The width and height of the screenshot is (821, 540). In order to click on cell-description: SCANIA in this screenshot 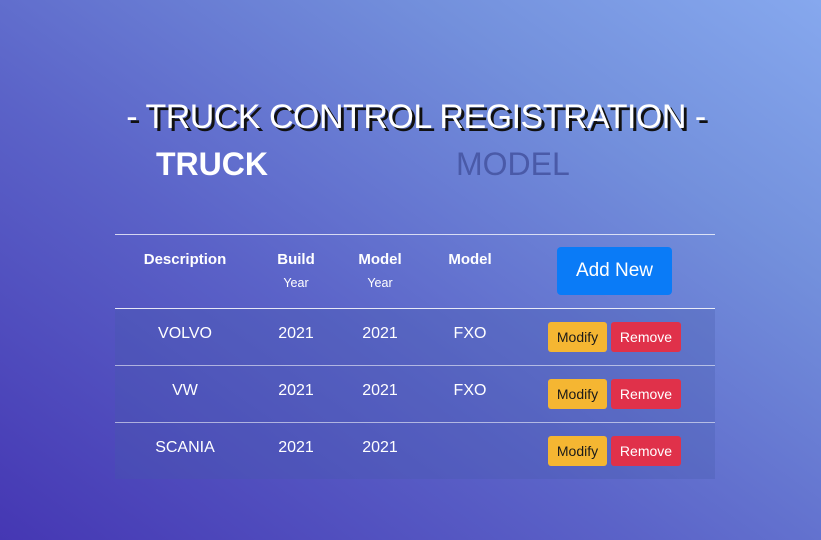, I will do `click(185, 447)`.